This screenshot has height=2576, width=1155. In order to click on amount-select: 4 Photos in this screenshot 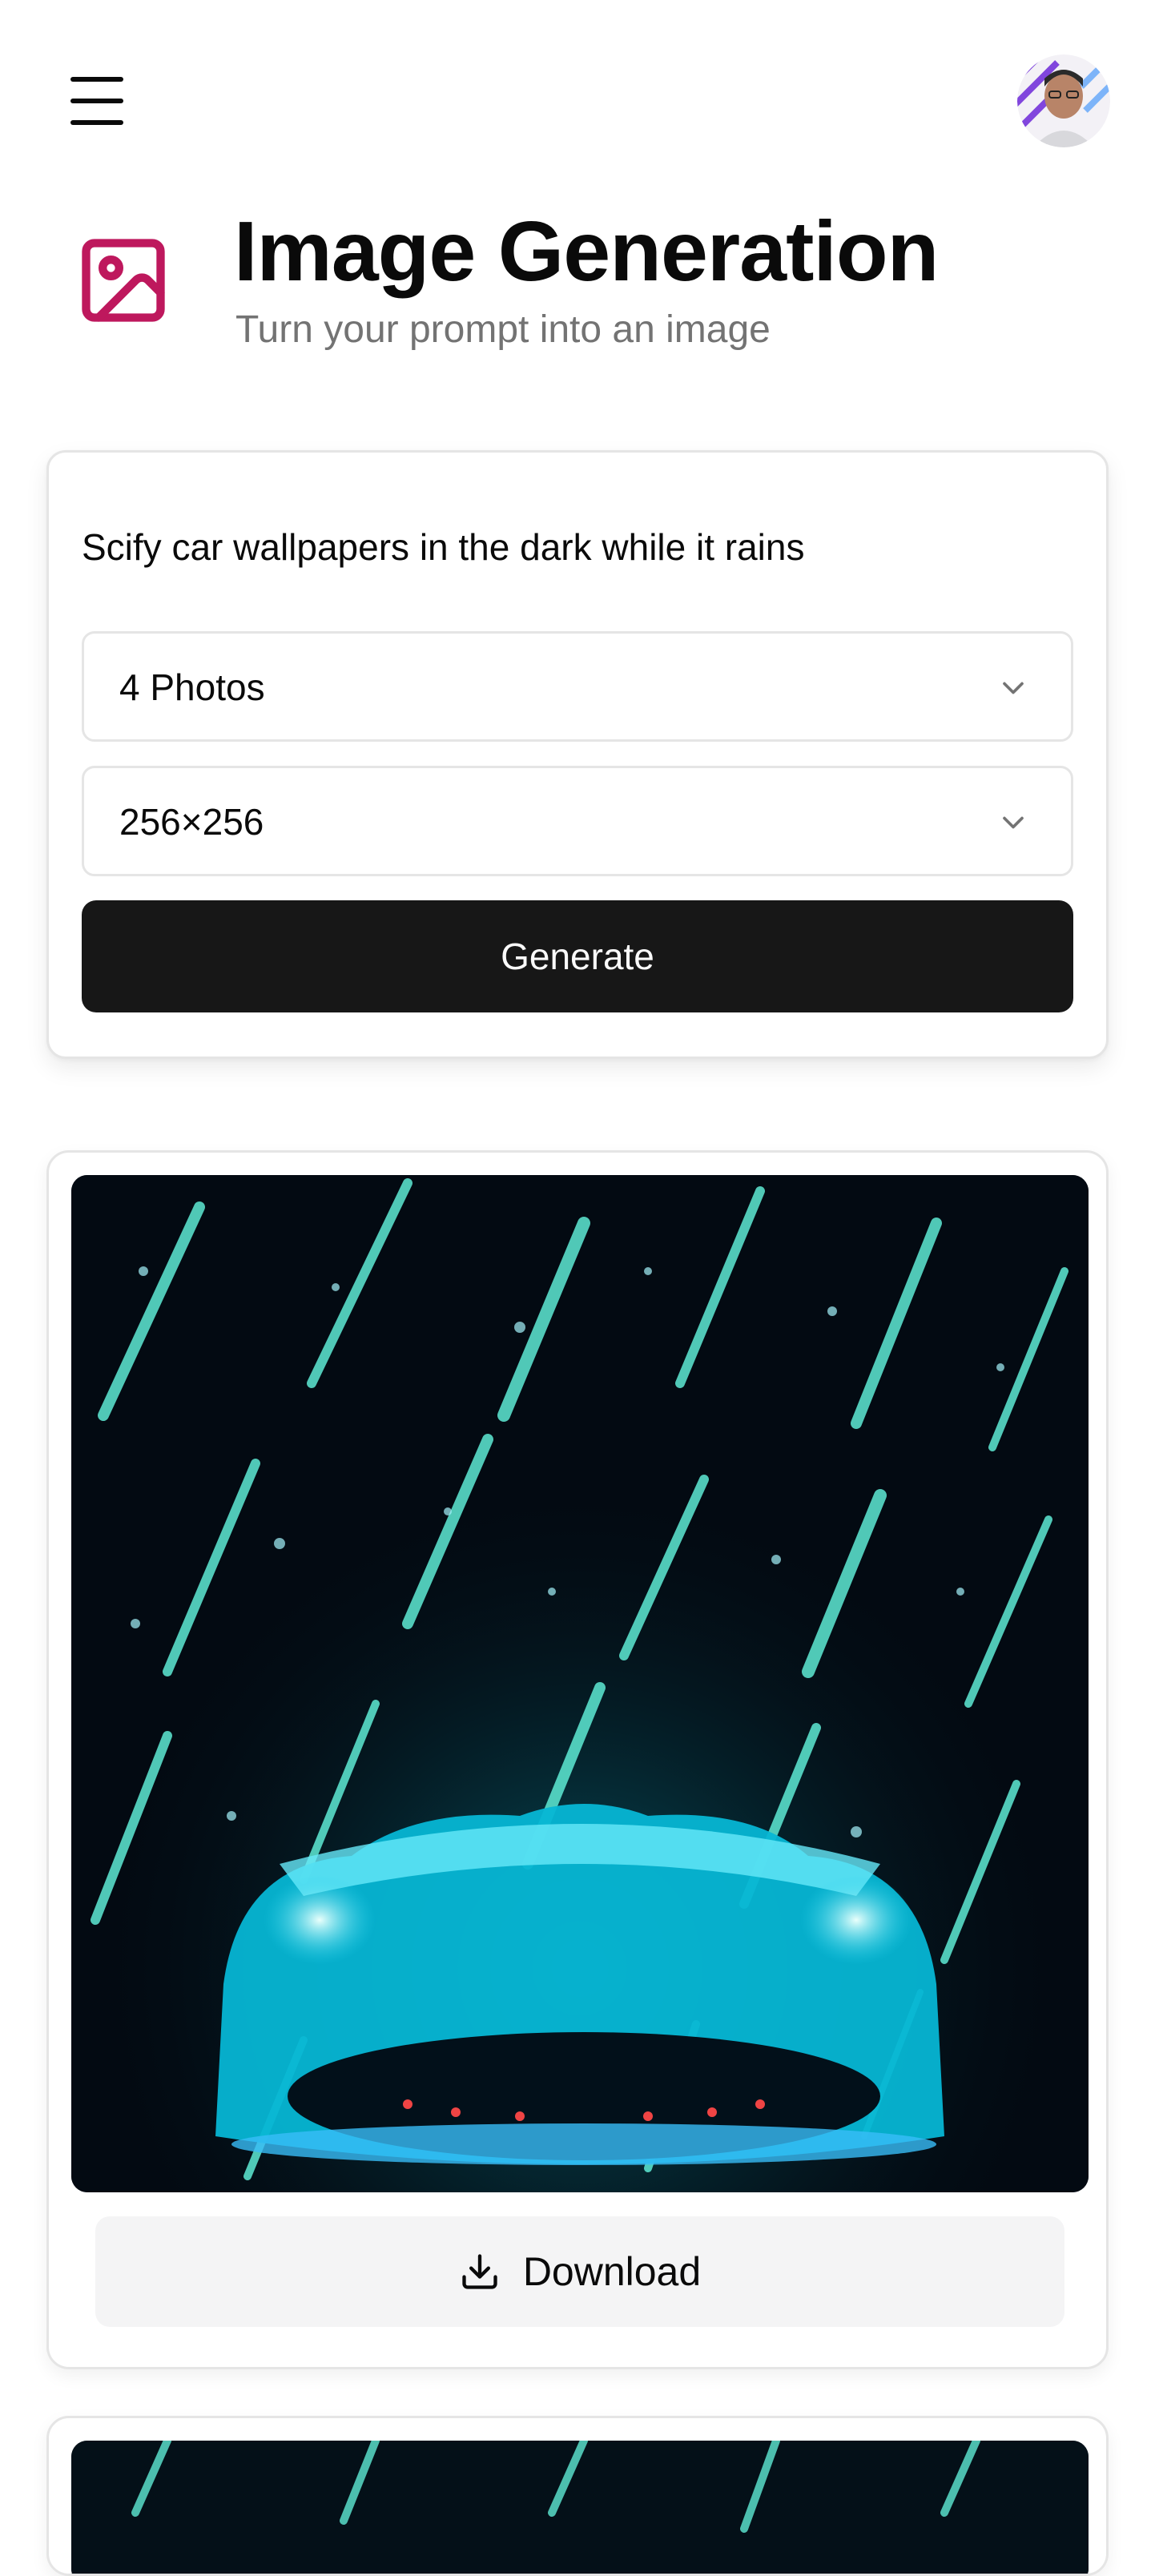, I will do `click(577, 687)`.